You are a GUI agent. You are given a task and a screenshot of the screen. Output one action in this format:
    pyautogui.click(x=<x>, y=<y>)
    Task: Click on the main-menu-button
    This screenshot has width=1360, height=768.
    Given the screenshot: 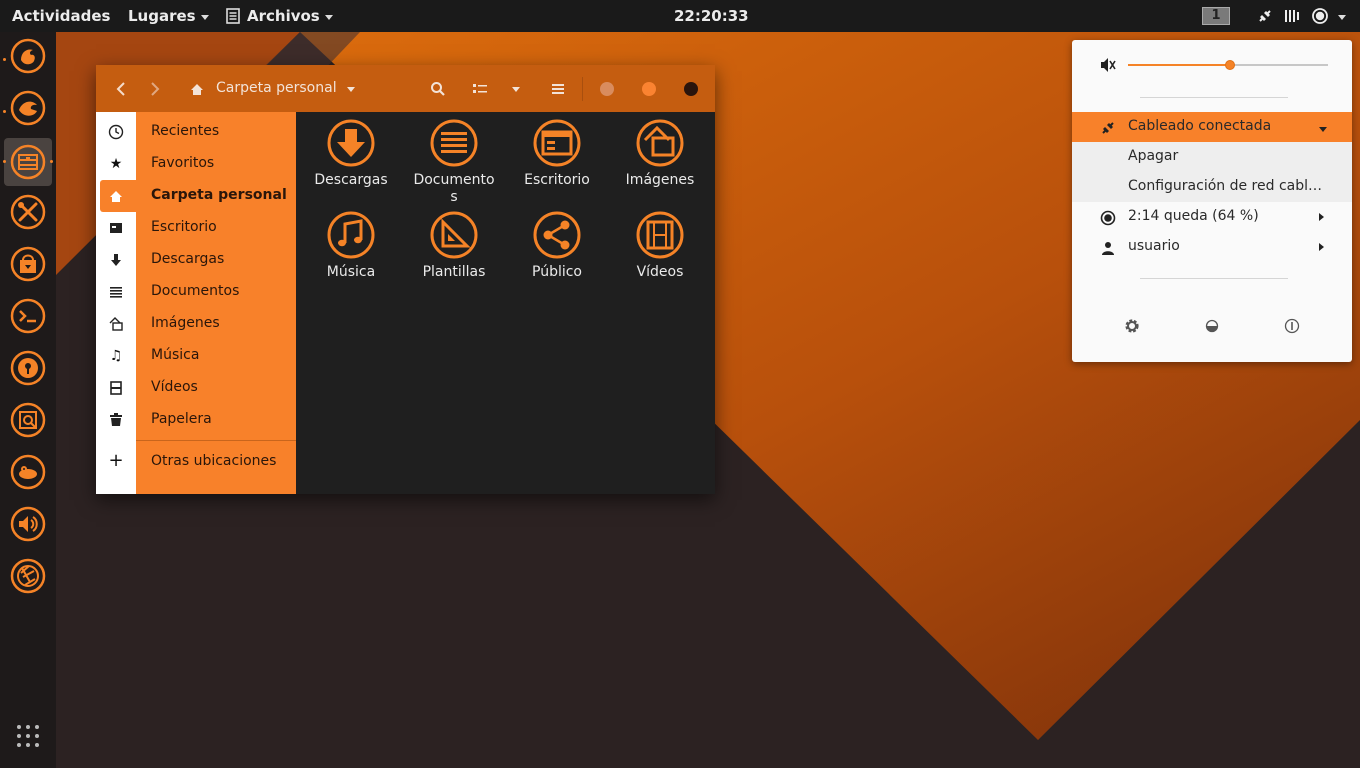 What is the action you would take?
    pyautogui.click(x=558, y=89)
    